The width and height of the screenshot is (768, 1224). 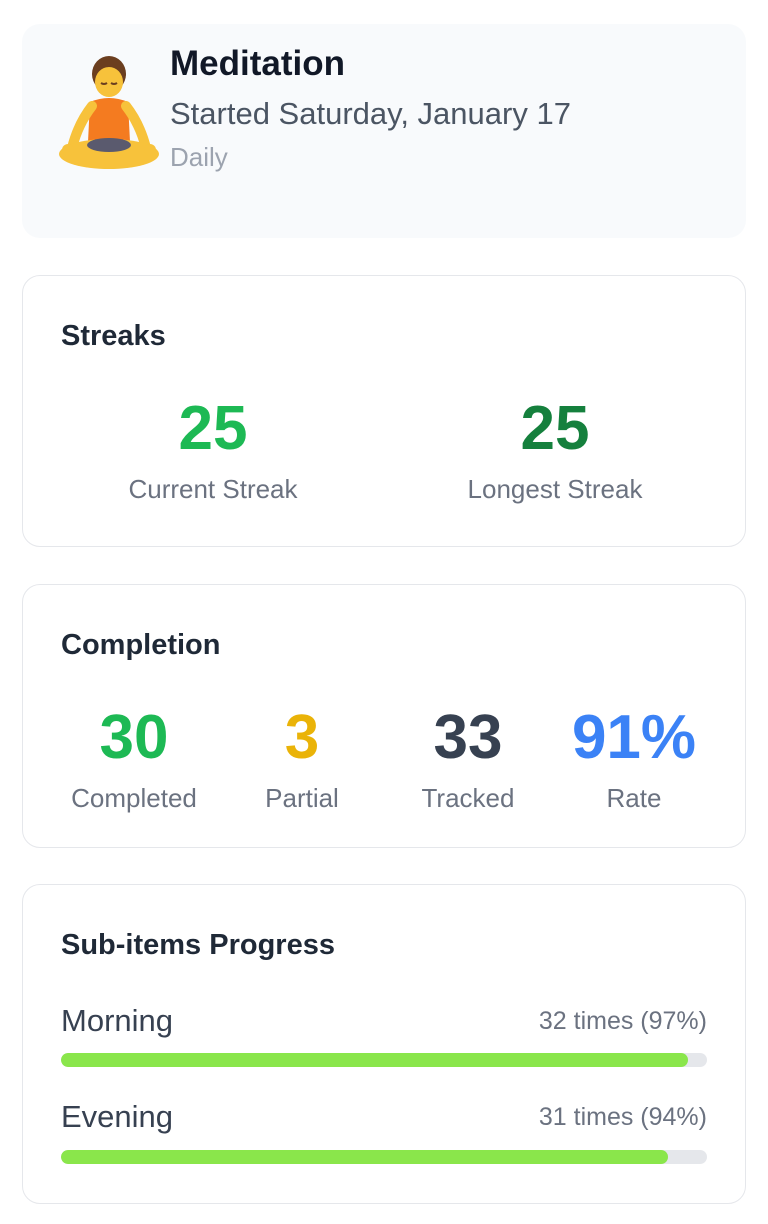 What do you see at coordinates (117, 1116) in the screenshot?
I see `subitem-name: Evening` at bounding box center [117, 1116].